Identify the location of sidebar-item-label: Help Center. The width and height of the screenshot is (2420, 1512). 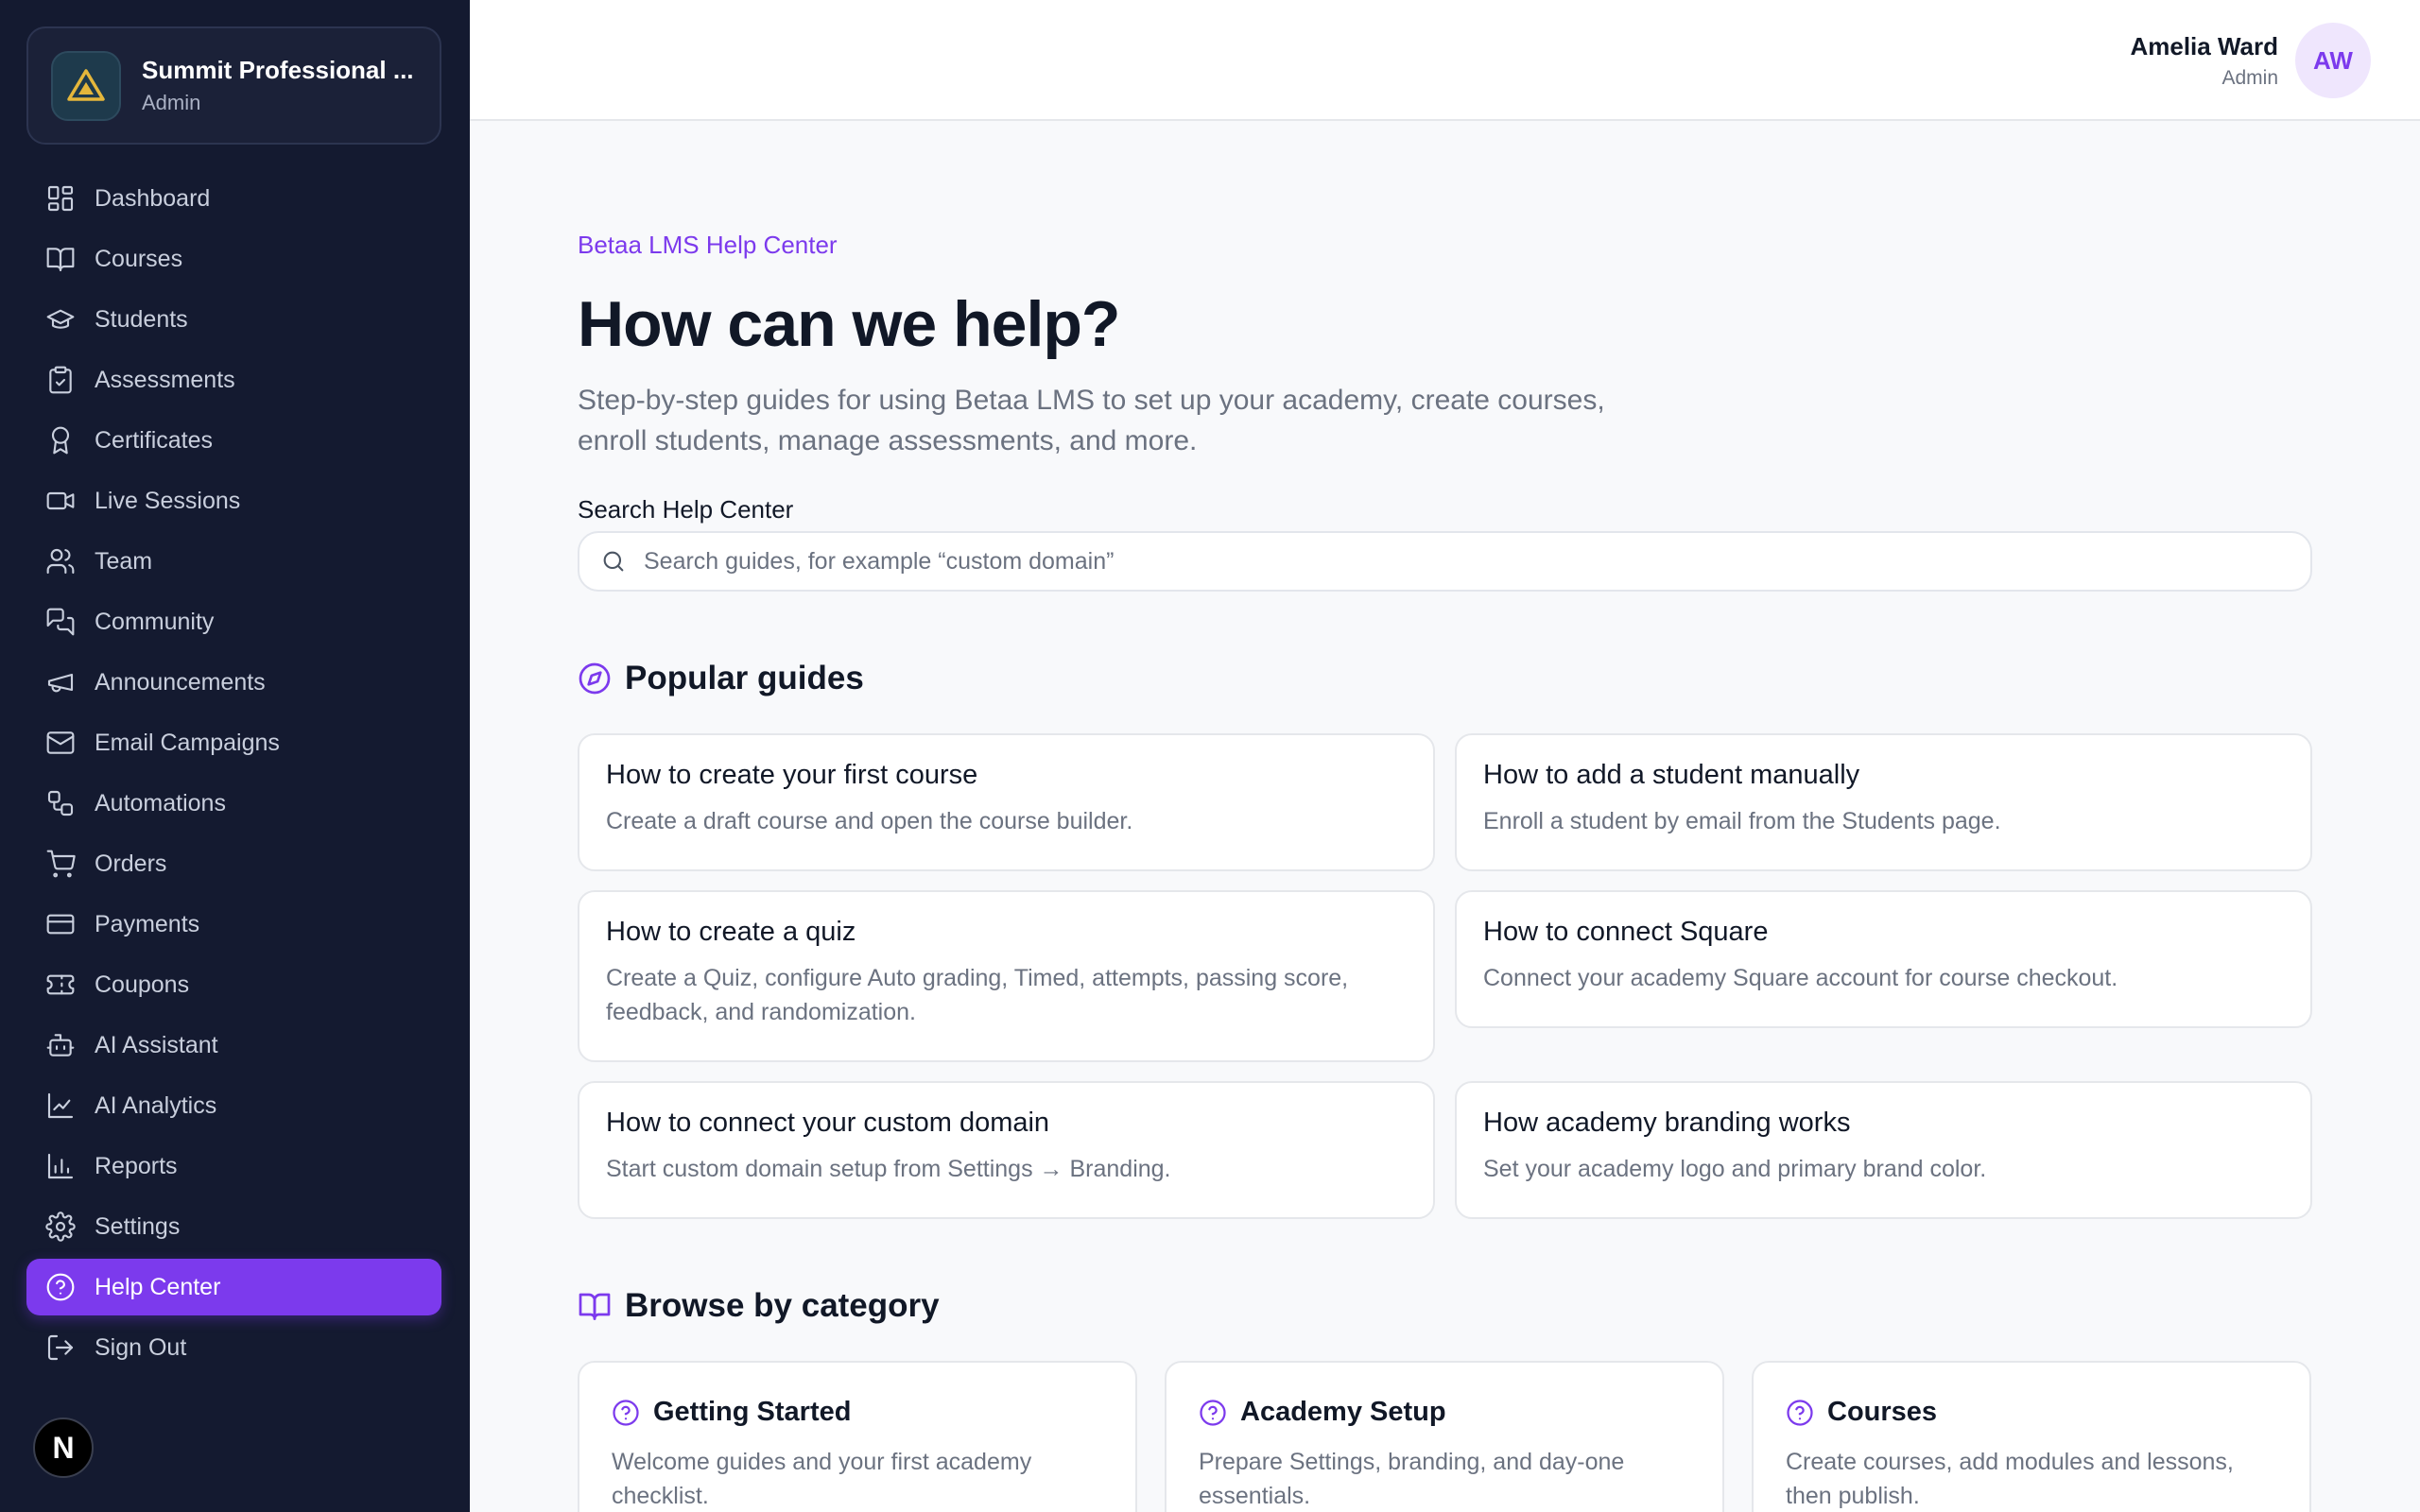
(158, 1286).